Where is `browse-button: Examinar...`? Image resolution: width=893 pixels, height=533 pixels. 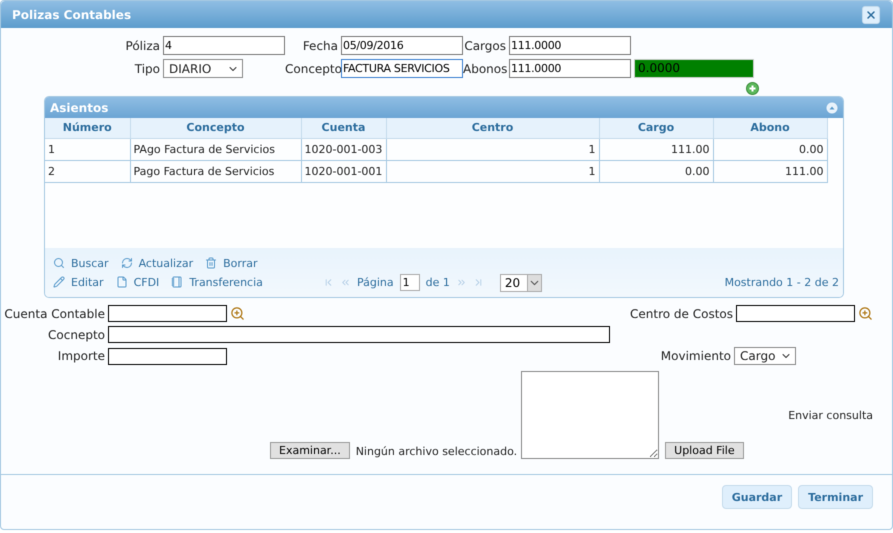
browse-button: Examinar... is located at coordinates (310, 450).